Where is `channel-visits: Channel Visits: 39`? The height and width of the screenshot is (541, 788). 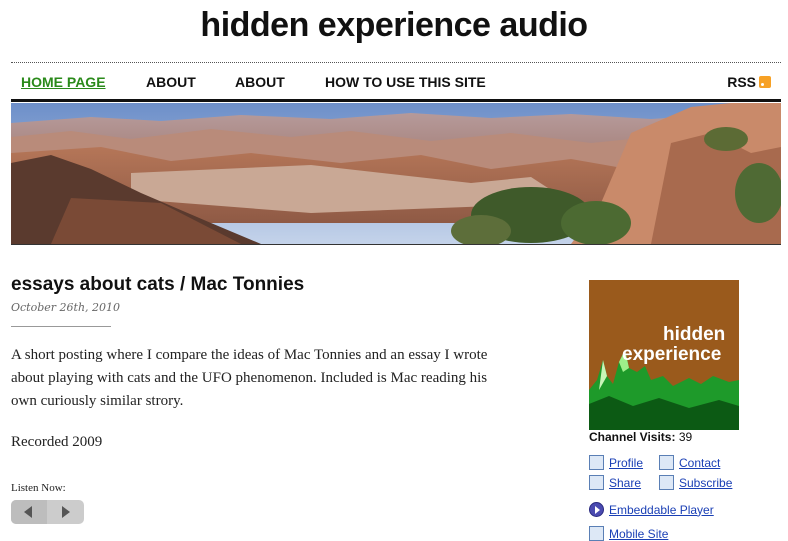
channel-visits: Channel Visits: 39 is located at coordinates (640, 437).